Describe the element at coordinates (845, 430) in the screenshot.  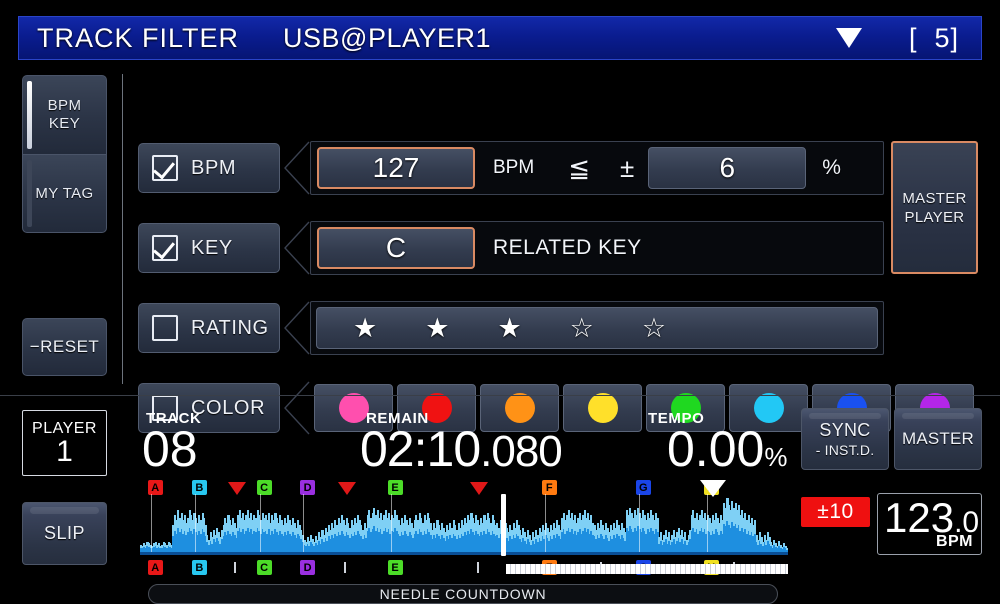
I see `sync-button-label: SYNC` at that location.